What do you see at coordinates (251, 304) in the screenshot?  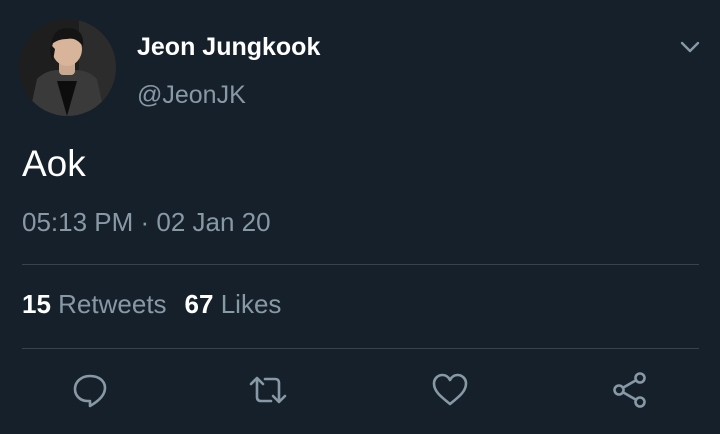 I see `likes-label: Likes` at bounding box center [251, 304].